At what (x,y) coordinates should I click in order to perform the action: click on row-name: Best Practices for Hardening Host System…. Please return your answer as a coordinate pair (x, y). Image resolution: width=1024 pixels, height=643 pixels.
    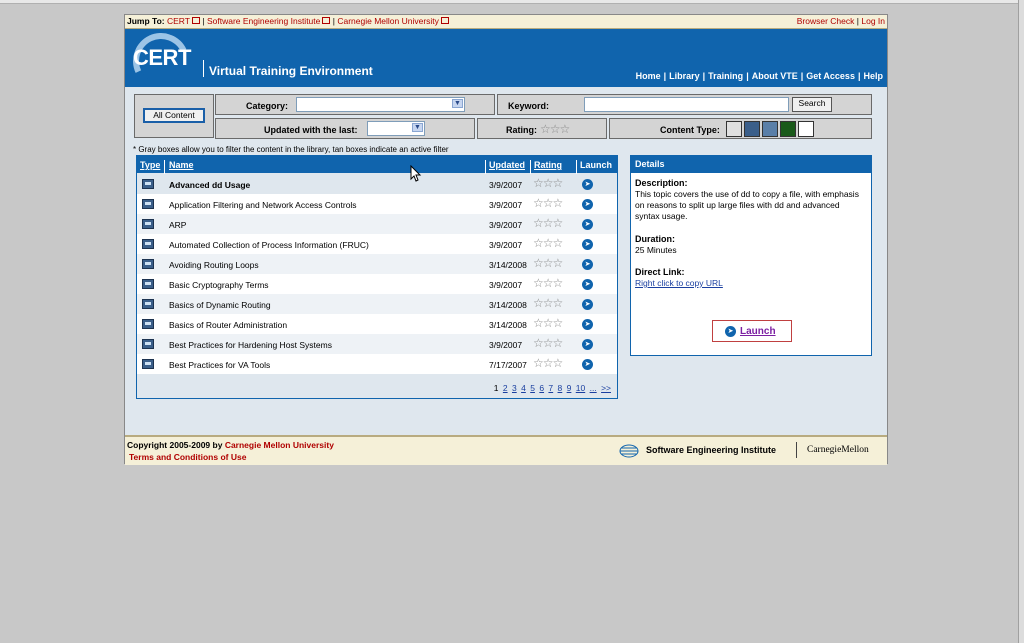
    Looking at the image, I should click on (250, 345).